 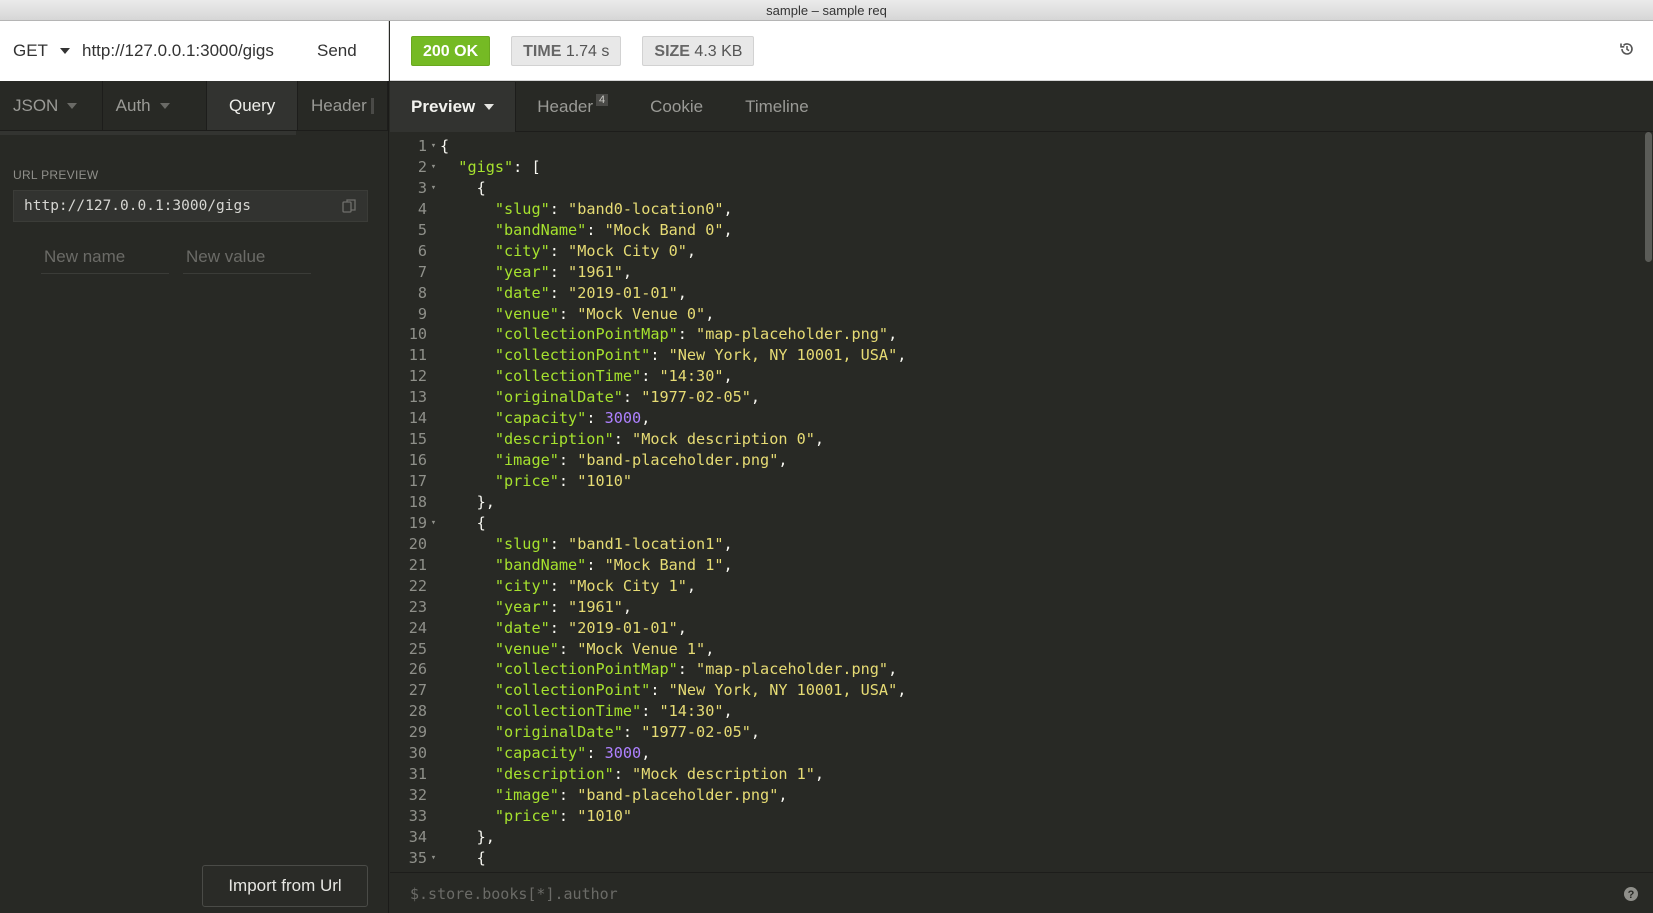 I want to click on scrollbar-thumb, so click(x=1648, y=197).